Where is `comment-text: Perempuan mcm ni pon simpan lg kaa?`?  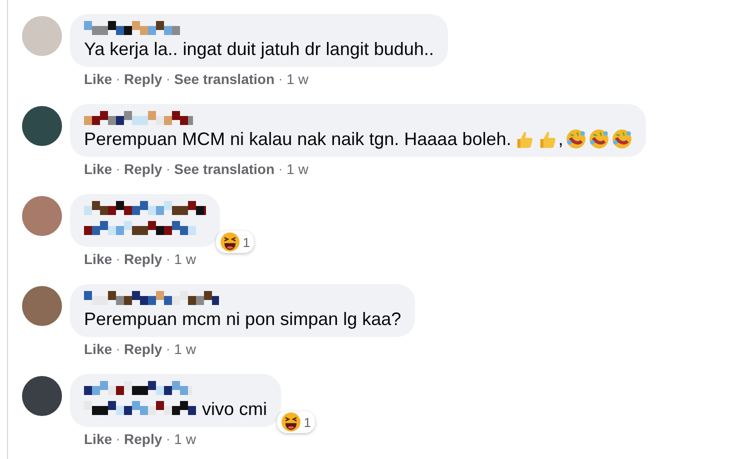
comment-text: Perempuan mcm ni pon simpan lg kaa? is located at coordinates (243, 319).